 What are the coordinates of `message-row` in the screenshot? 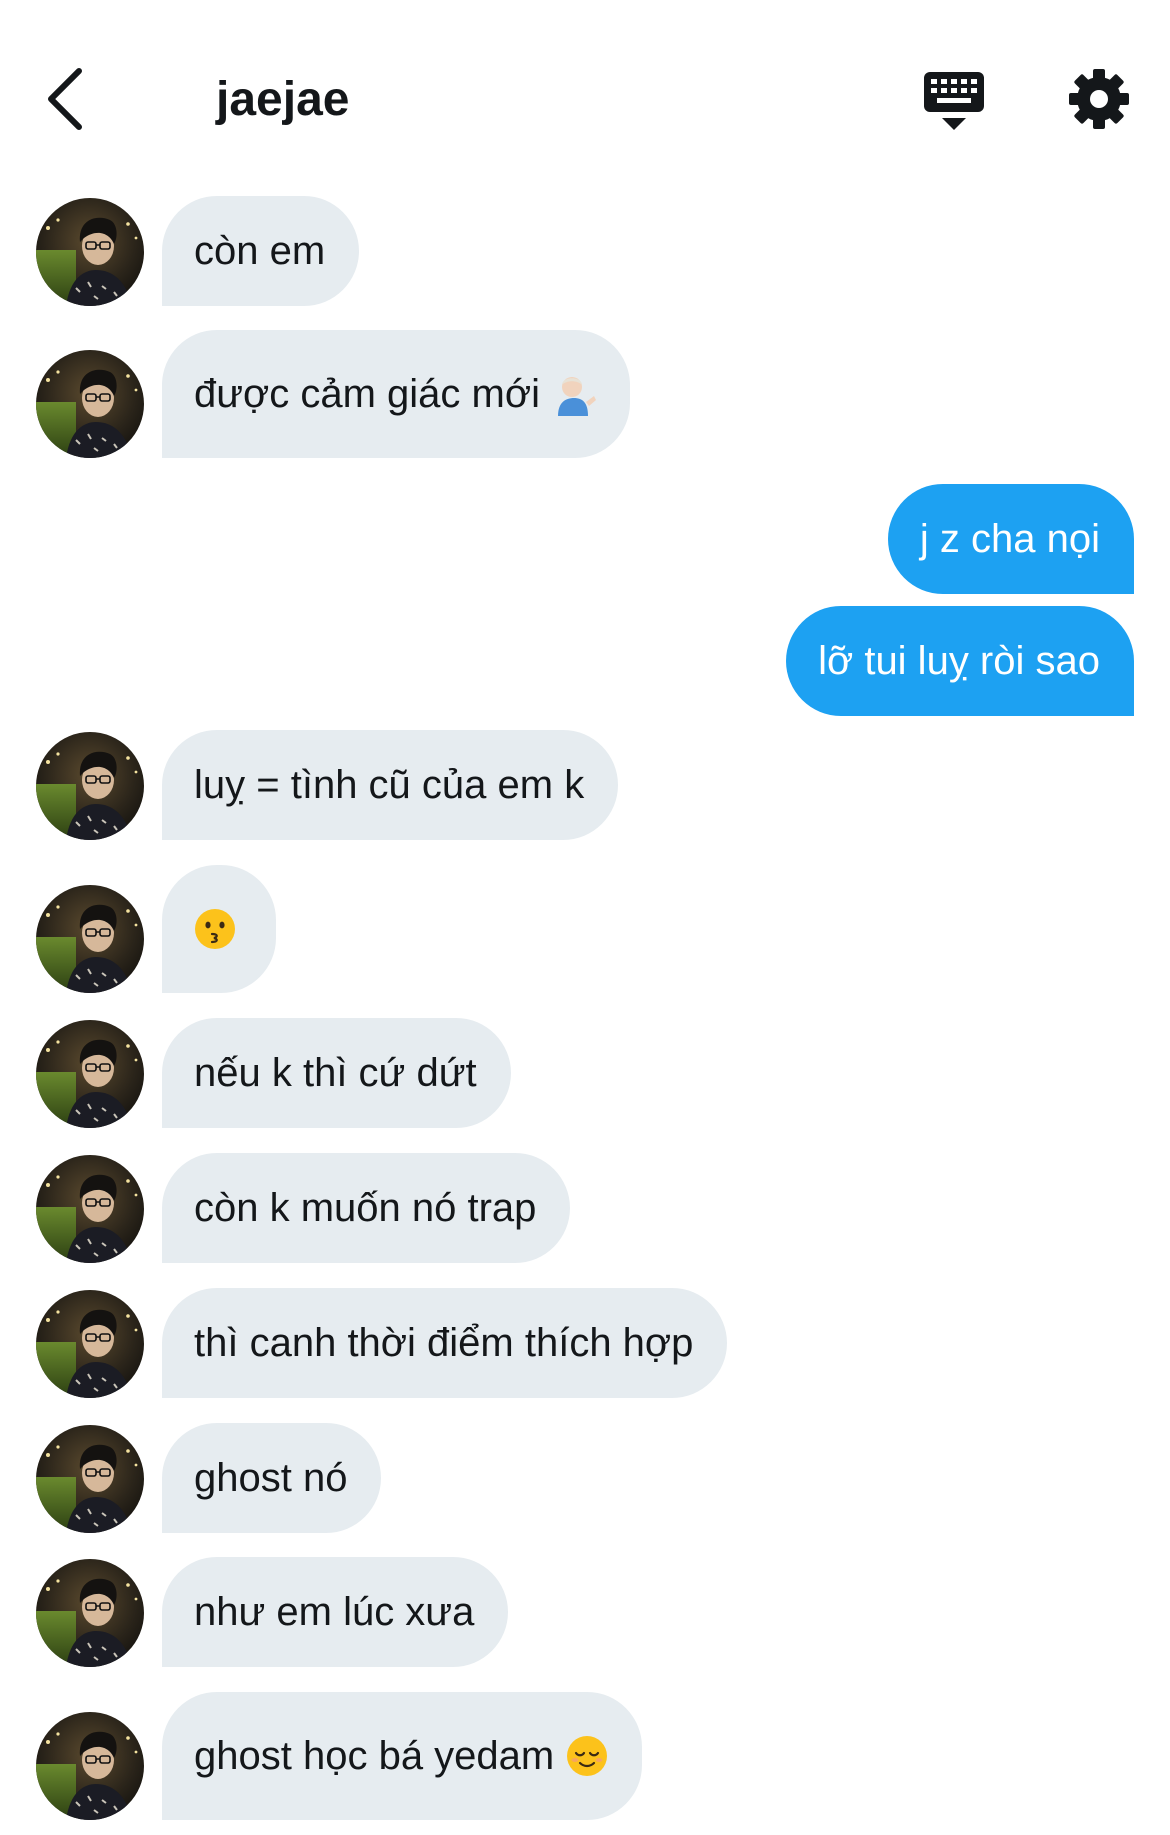 It's located at (585, 929).